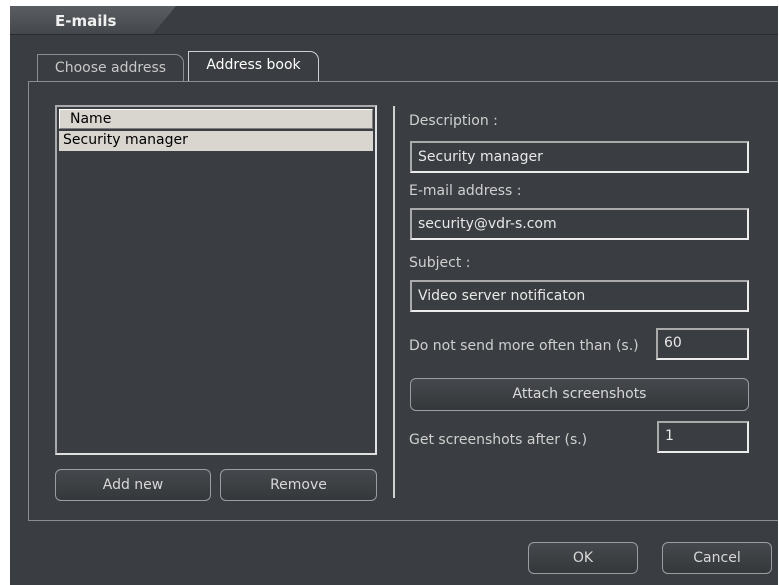 This screenshot has height=585, width=779. I want to click on delay-field: 1, so click(703, 437).